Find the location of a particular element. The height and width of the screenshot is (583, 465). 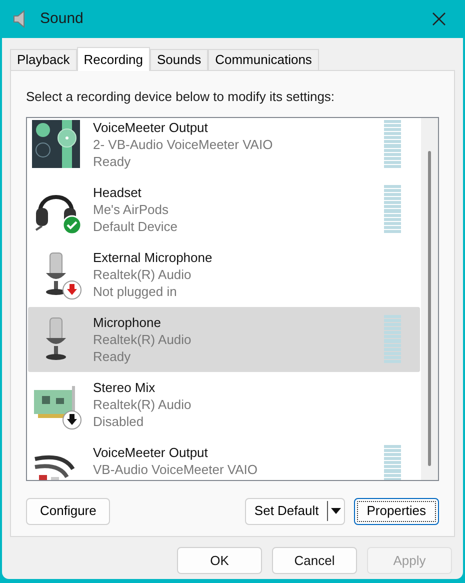

scrollbar is located at coordinates (429, 299).